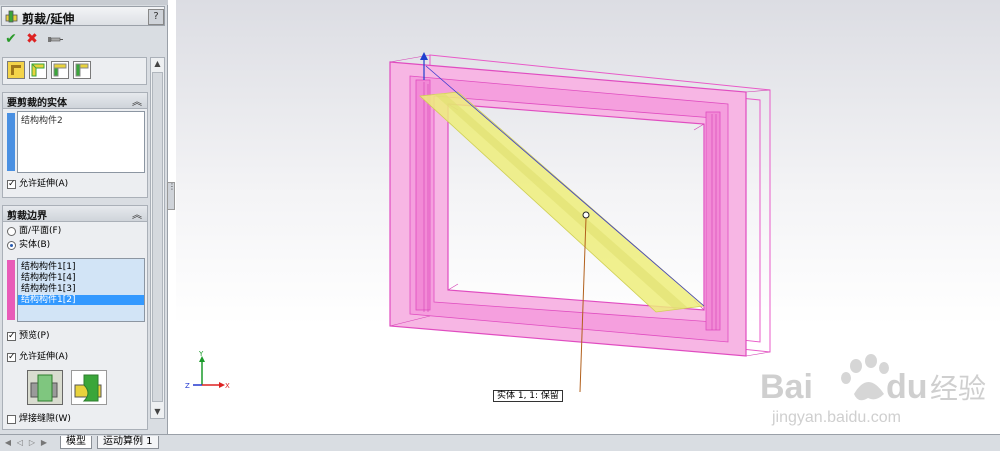 This screenshot has height=451, width=1000. What do you see at coordinates (128, 442) in the screenshot?
I see `tab-motion-study: 运动算例 1` at bounding box center [128, 442].